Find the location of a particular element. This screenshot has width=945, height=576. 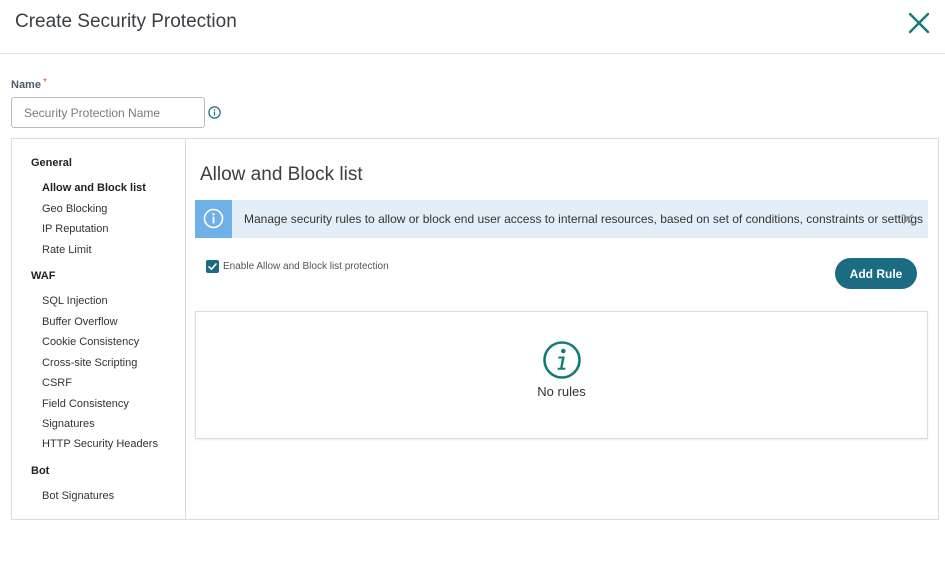

sidebar-item-csrf: CSRF is located at coordinates (57, 383).